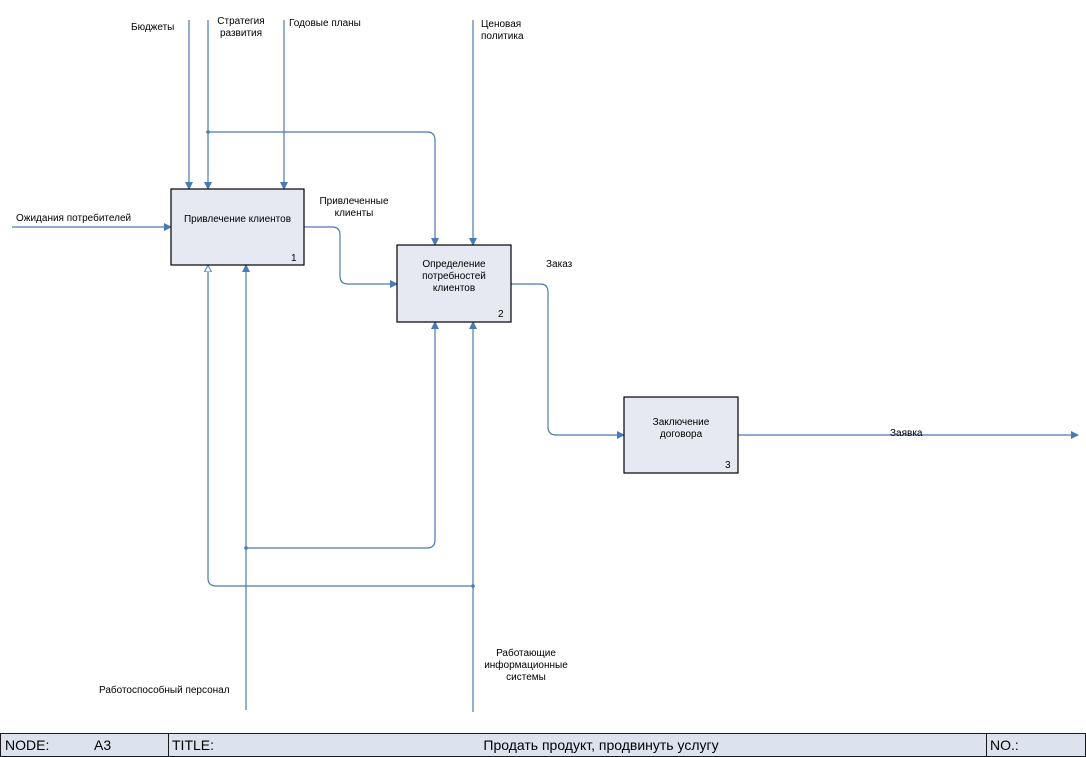 The image size is (1086, 757). What do you see at coordinates (153, 27) in the screenshot?
I see `budgets-label: Бюджеты` at bounding box center [153, 27].